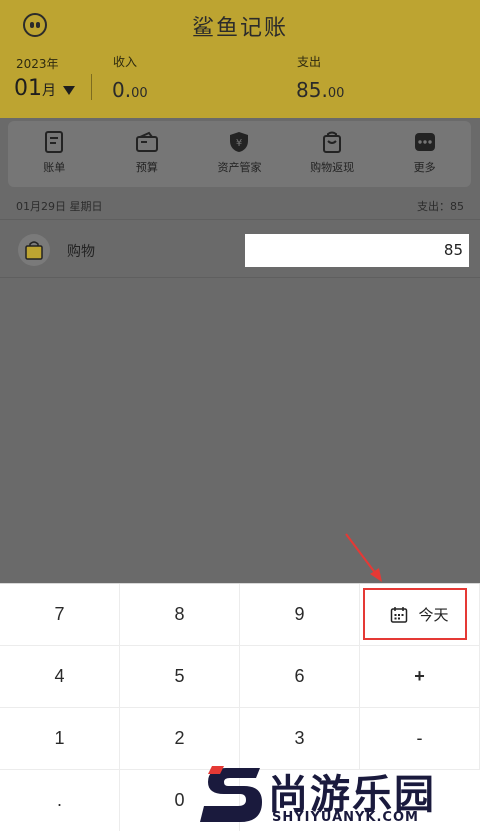 Image resolution: width=480 pixels, height=831 pixels. I want to click on today-label: 今天, so click(433, 615).